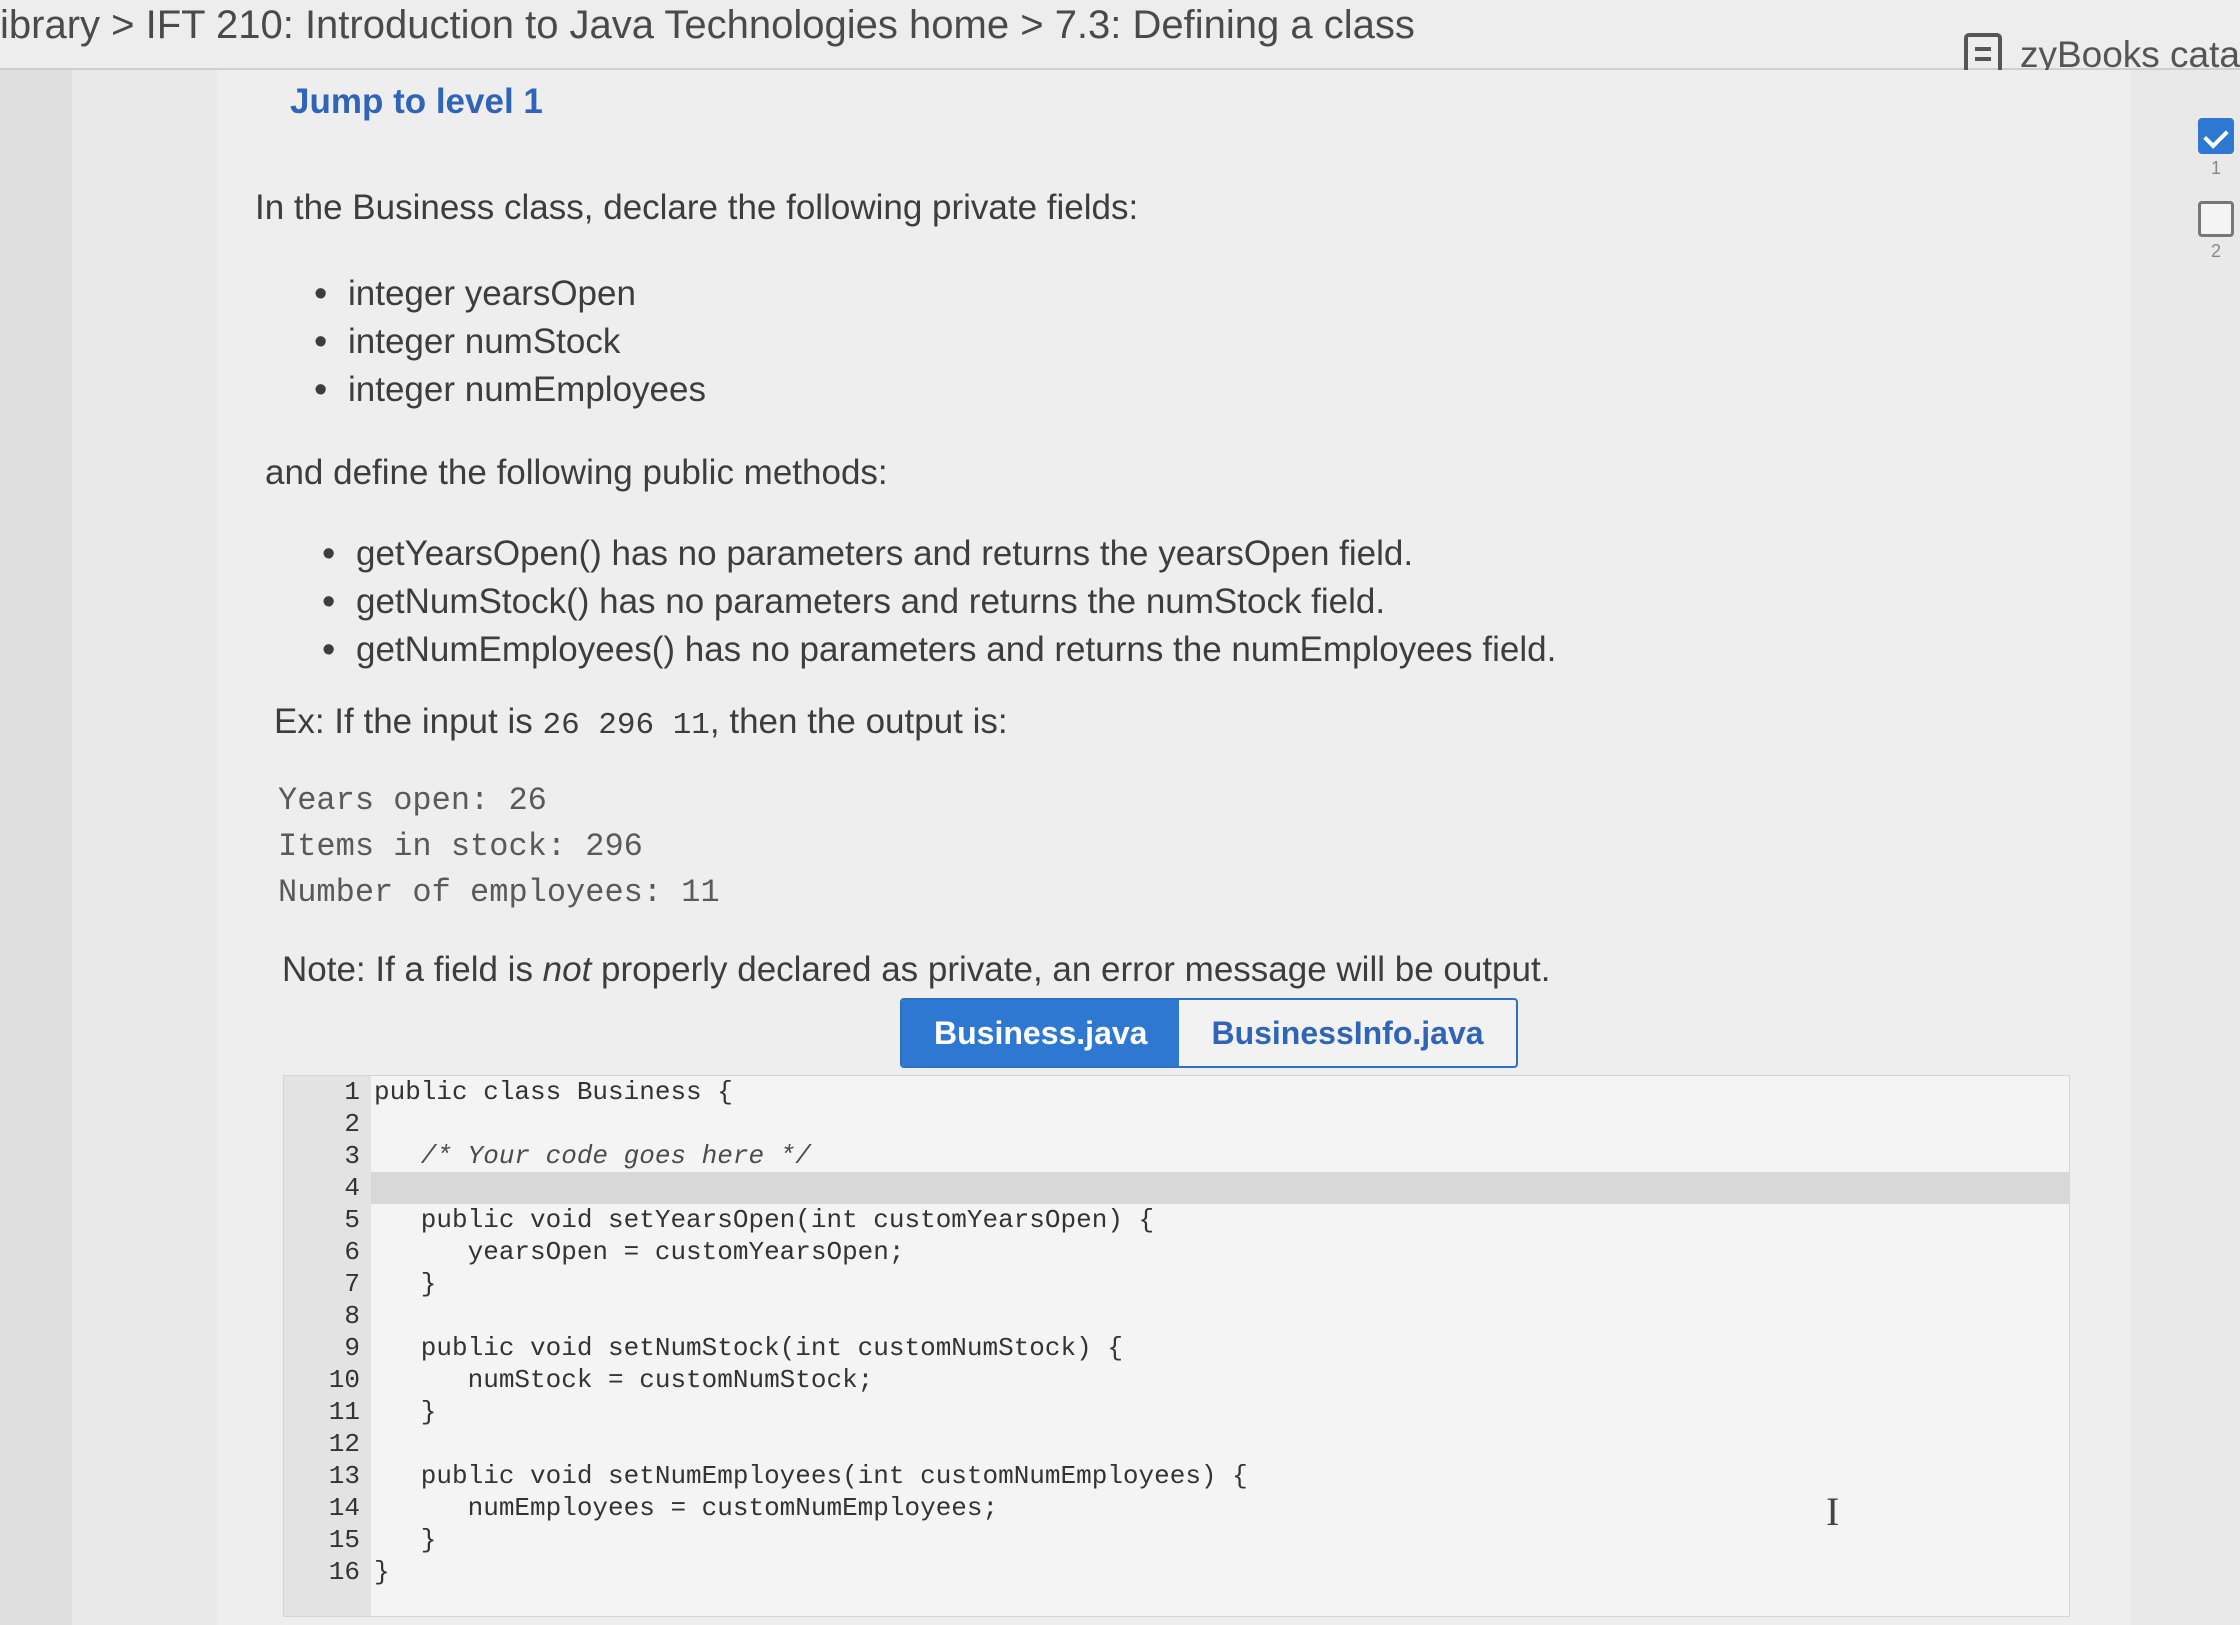 This screenshot has height=1625, width=2240. I want to click on file-tabs: Business.java BusinessInfo.java, so click(1209, 1033).